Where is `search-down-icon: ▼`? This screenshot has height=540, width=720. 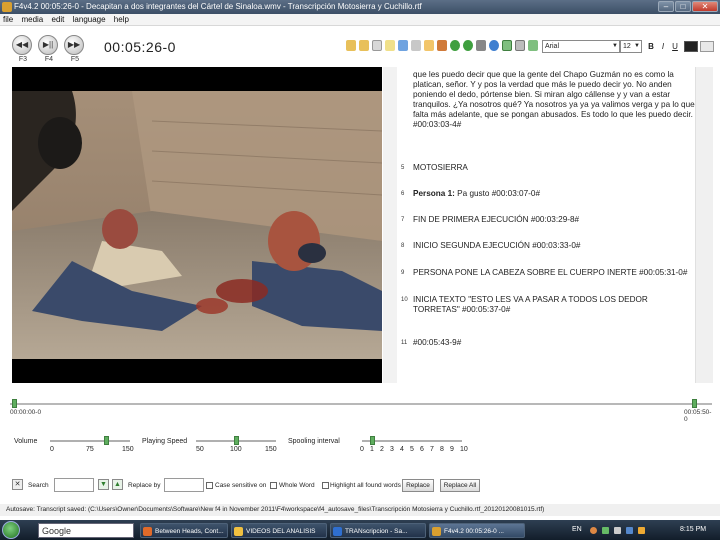 search-down-icon: ▼ is located at coordinates (103, 484).